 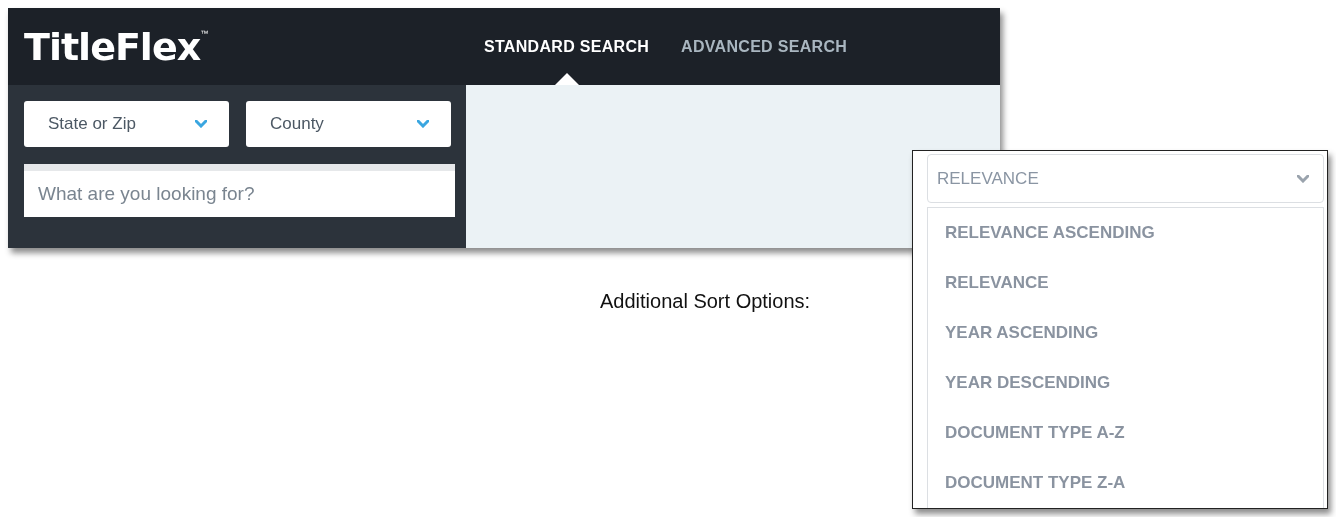 What do you see at coordinates (126, 124) in the screenshot?
I see `filter-dropdown: State or Zip` at bounding box center [126, 124].